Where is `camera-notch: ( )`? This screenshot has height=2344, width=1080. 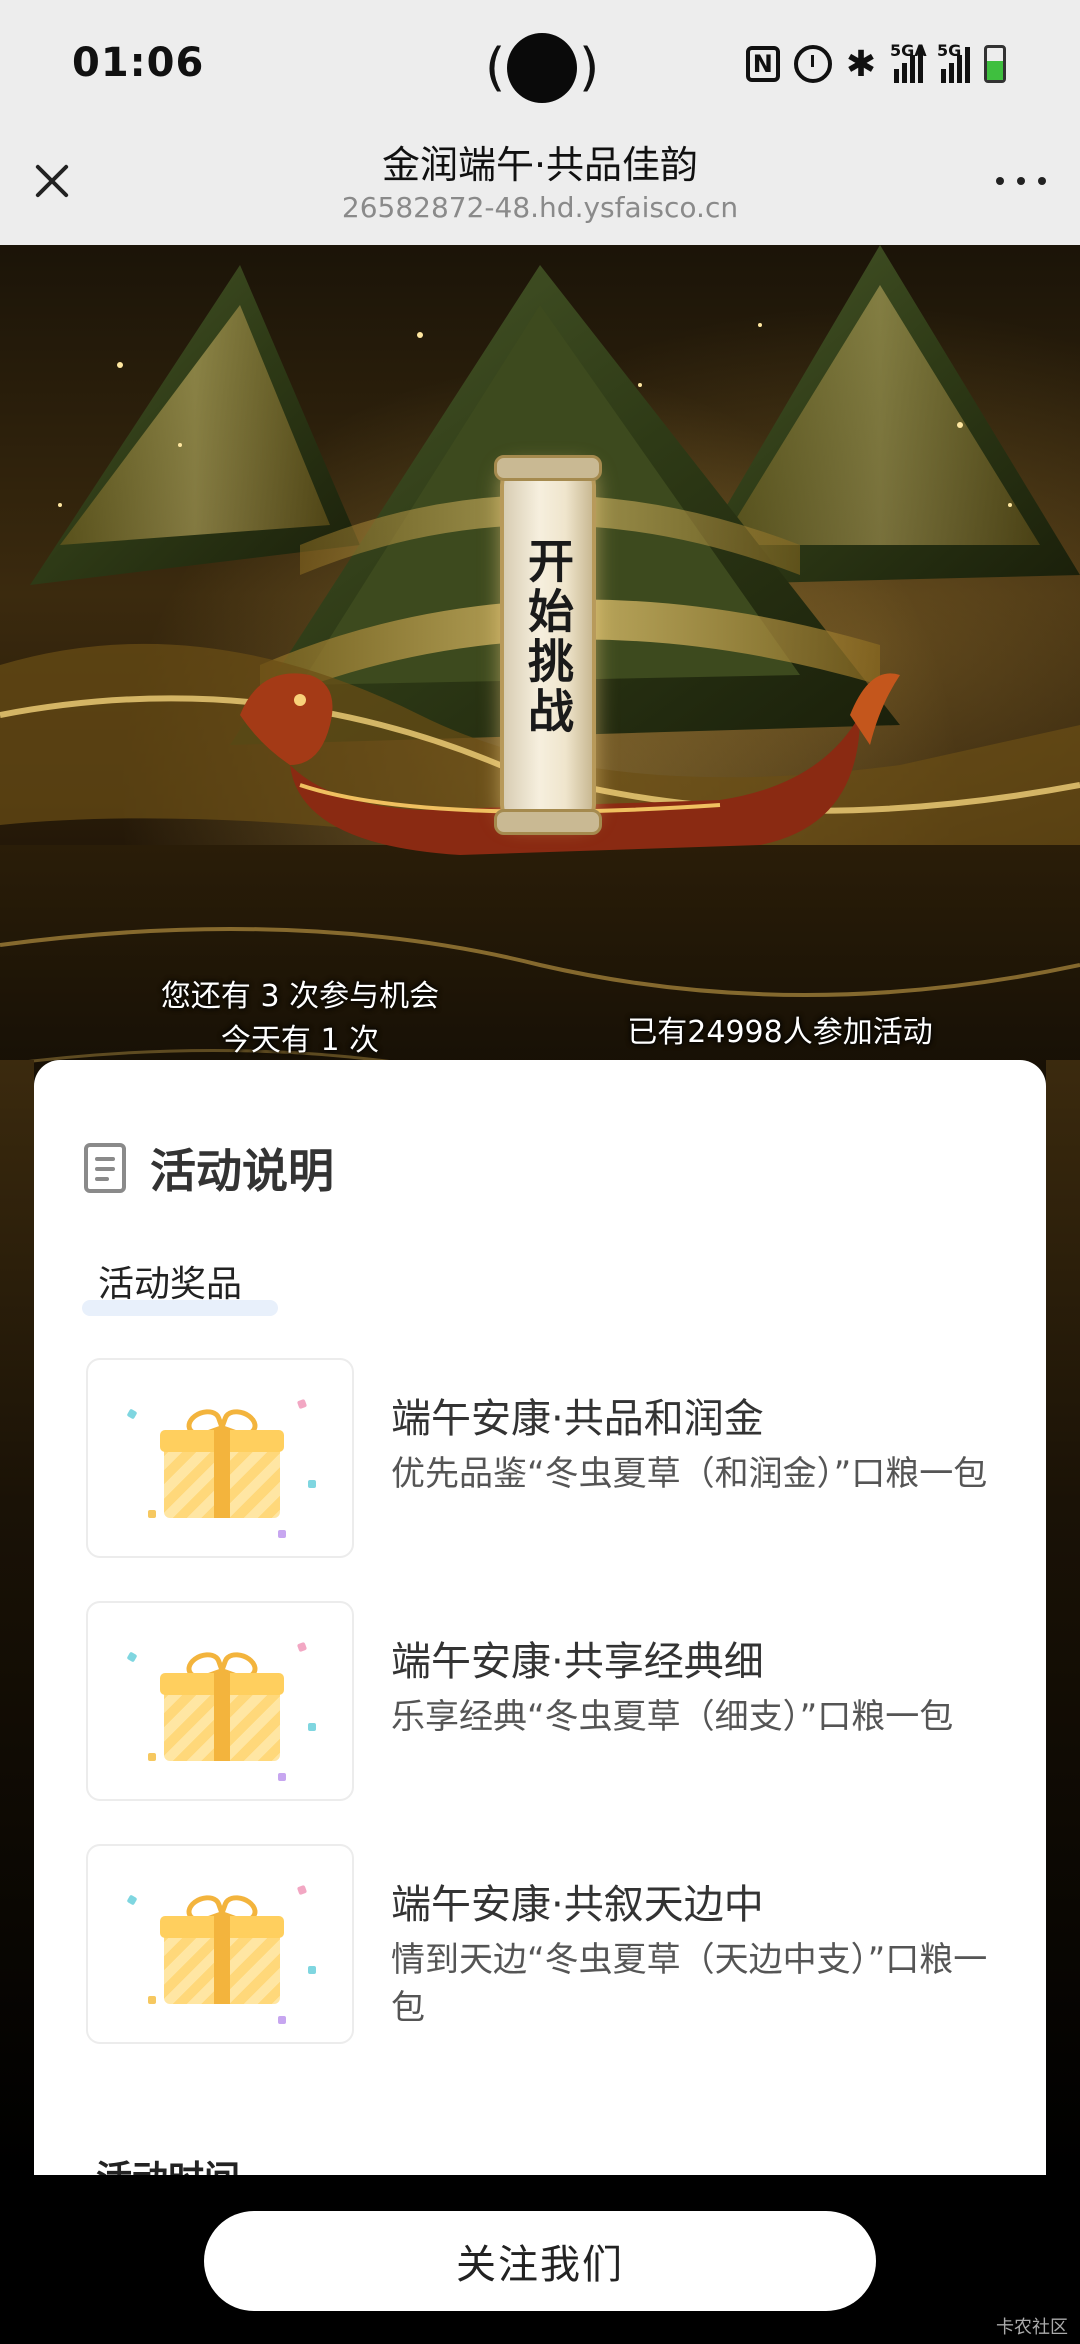
camera-notch: ( ) is located at coordinates (542, 68).